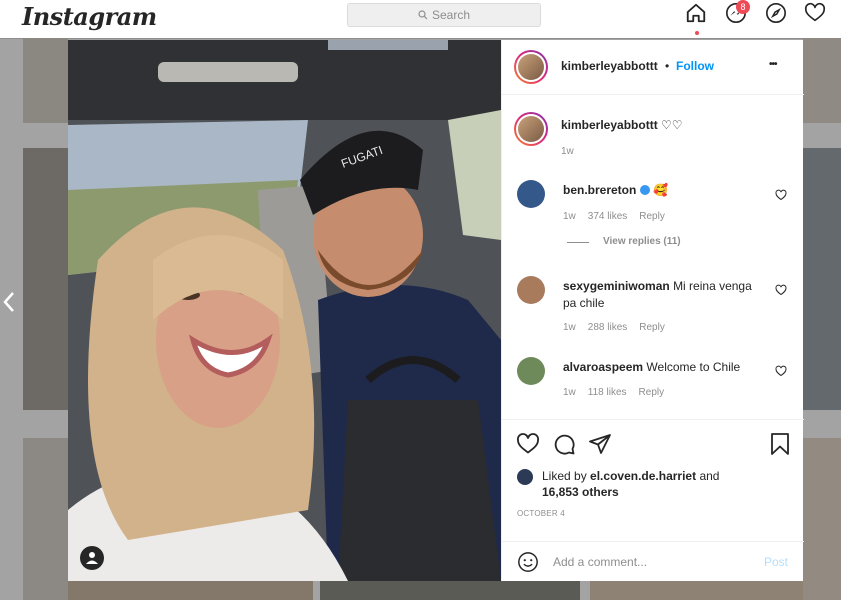 The height and width of the screenshot is (600, 841). I want to click on like-heart-icon, so click(528, 444).